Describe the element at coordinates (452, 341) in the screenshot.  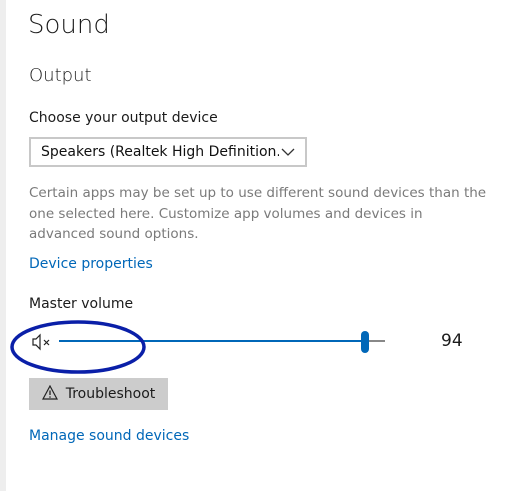
I see `volume-value: 94` at that location.